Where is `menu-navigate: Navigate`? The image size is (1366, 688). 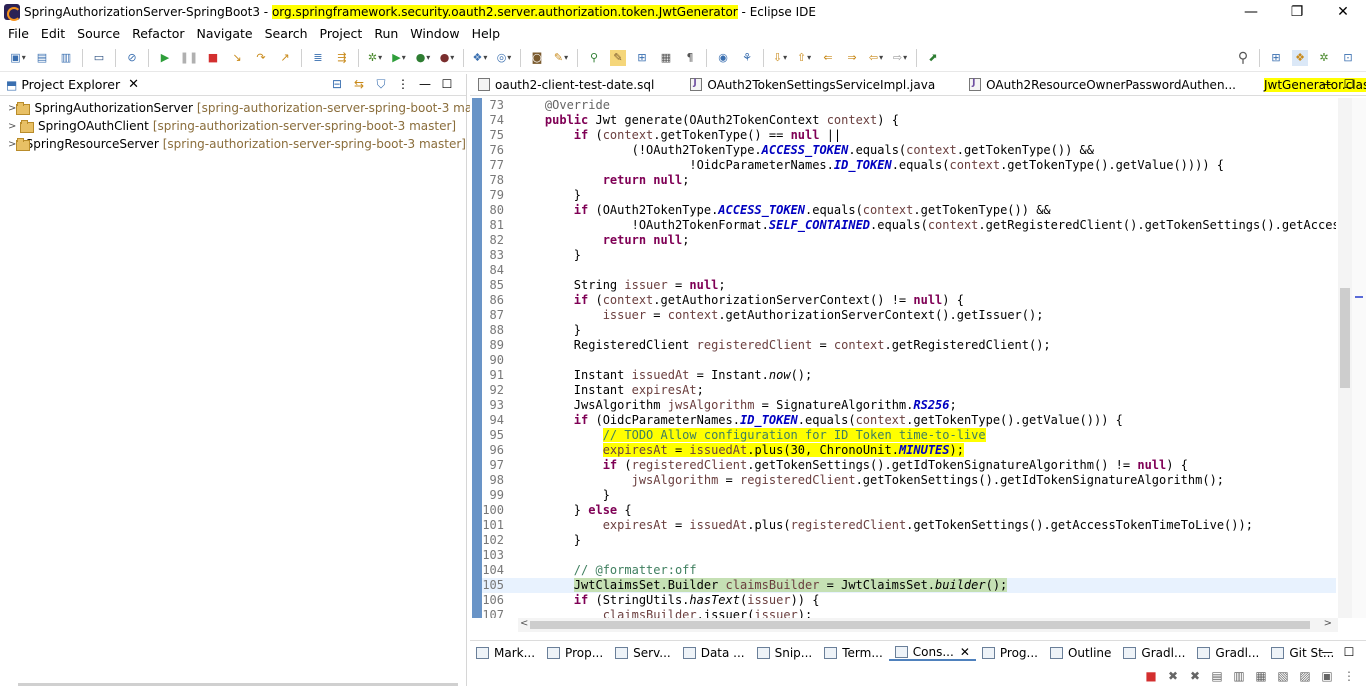
menu-navigate: Navigate is located at coordinates (225, 33).